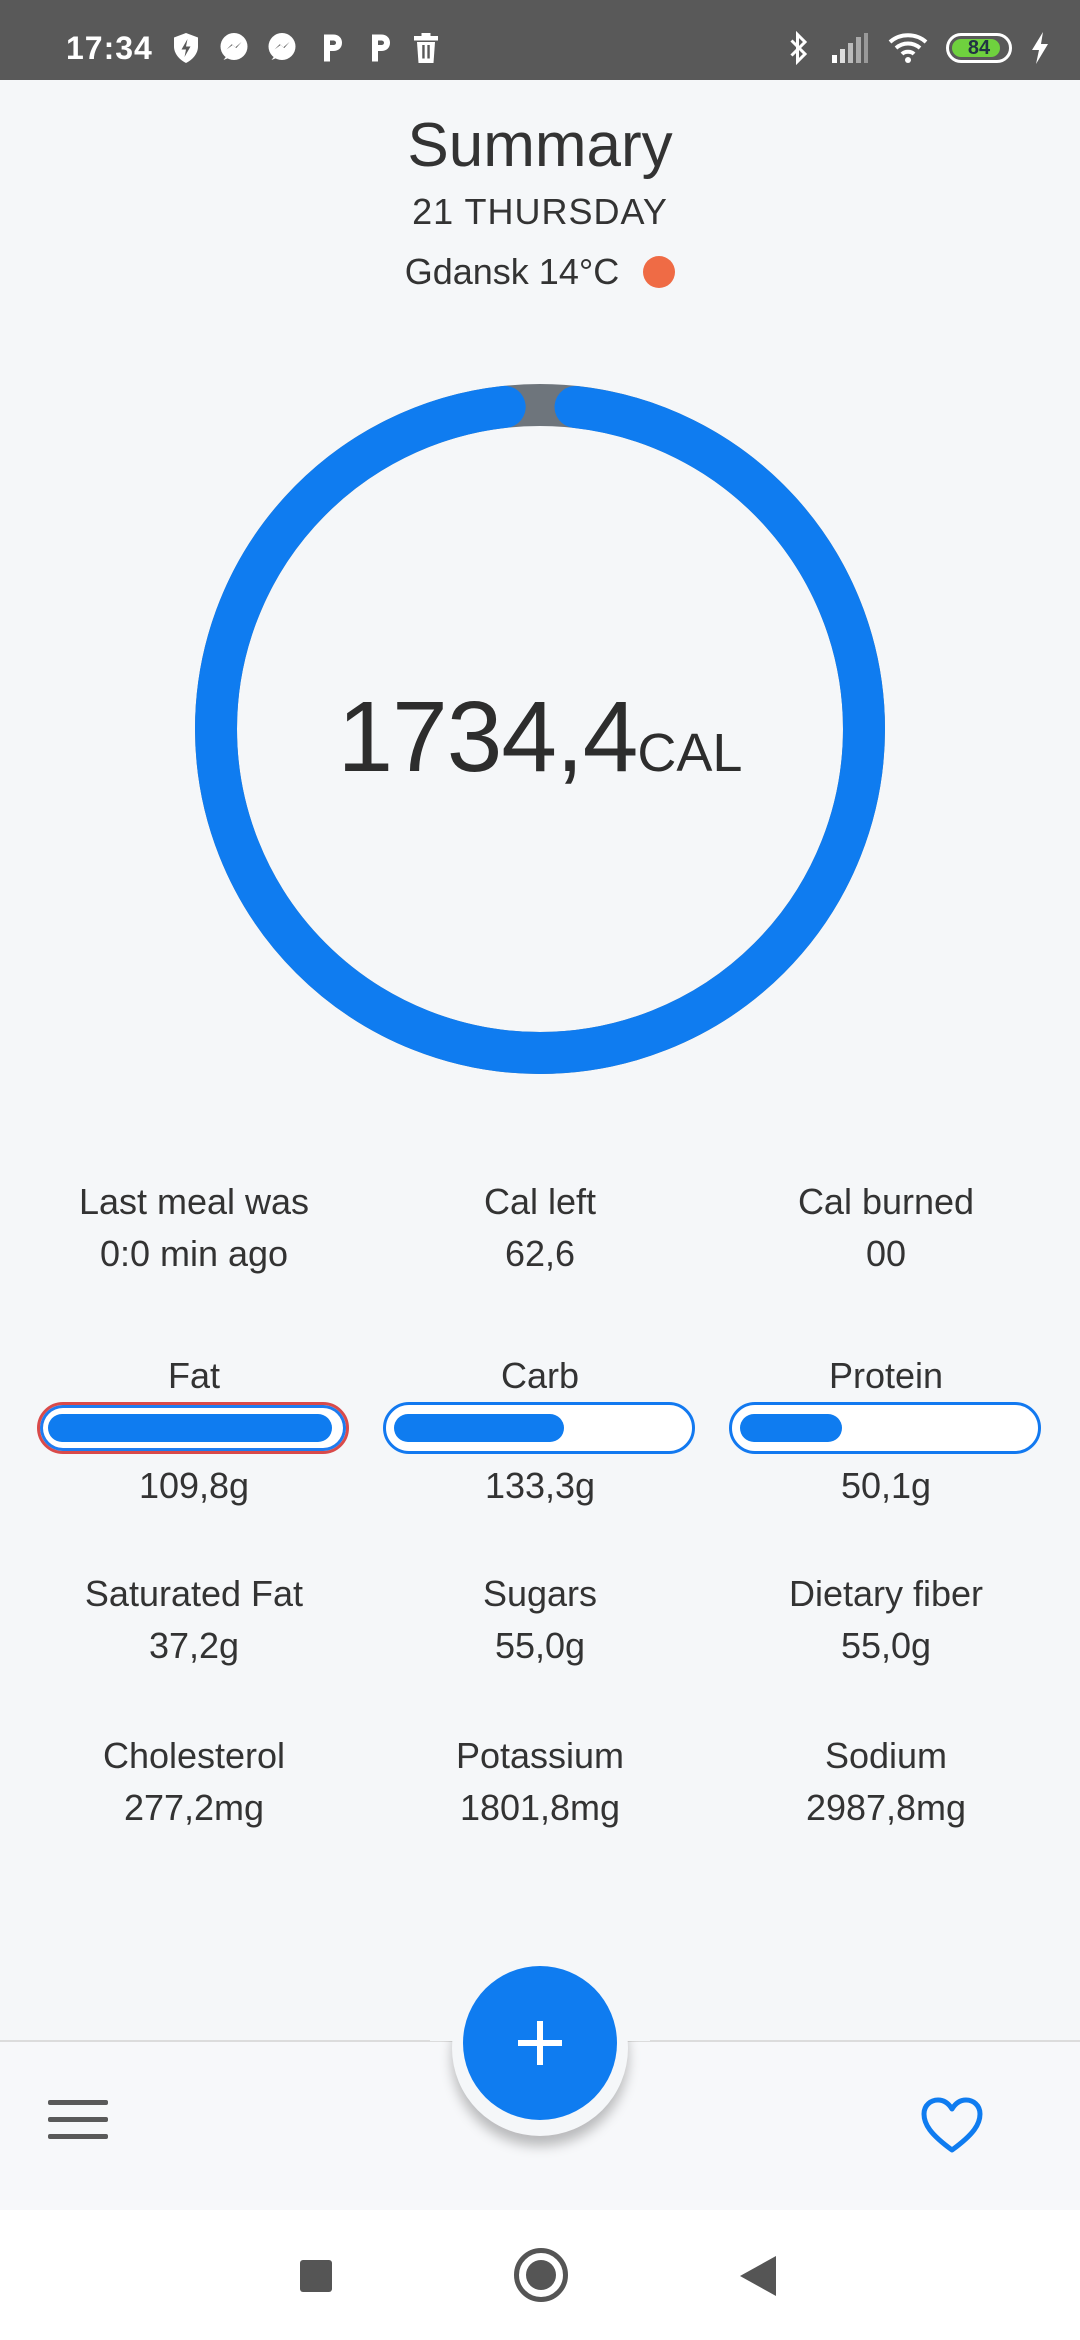  What do you see at coordinates (540, 1593) in the screenshot?
I see `stat-label: Sugars` at bounding box center [540, 1593].